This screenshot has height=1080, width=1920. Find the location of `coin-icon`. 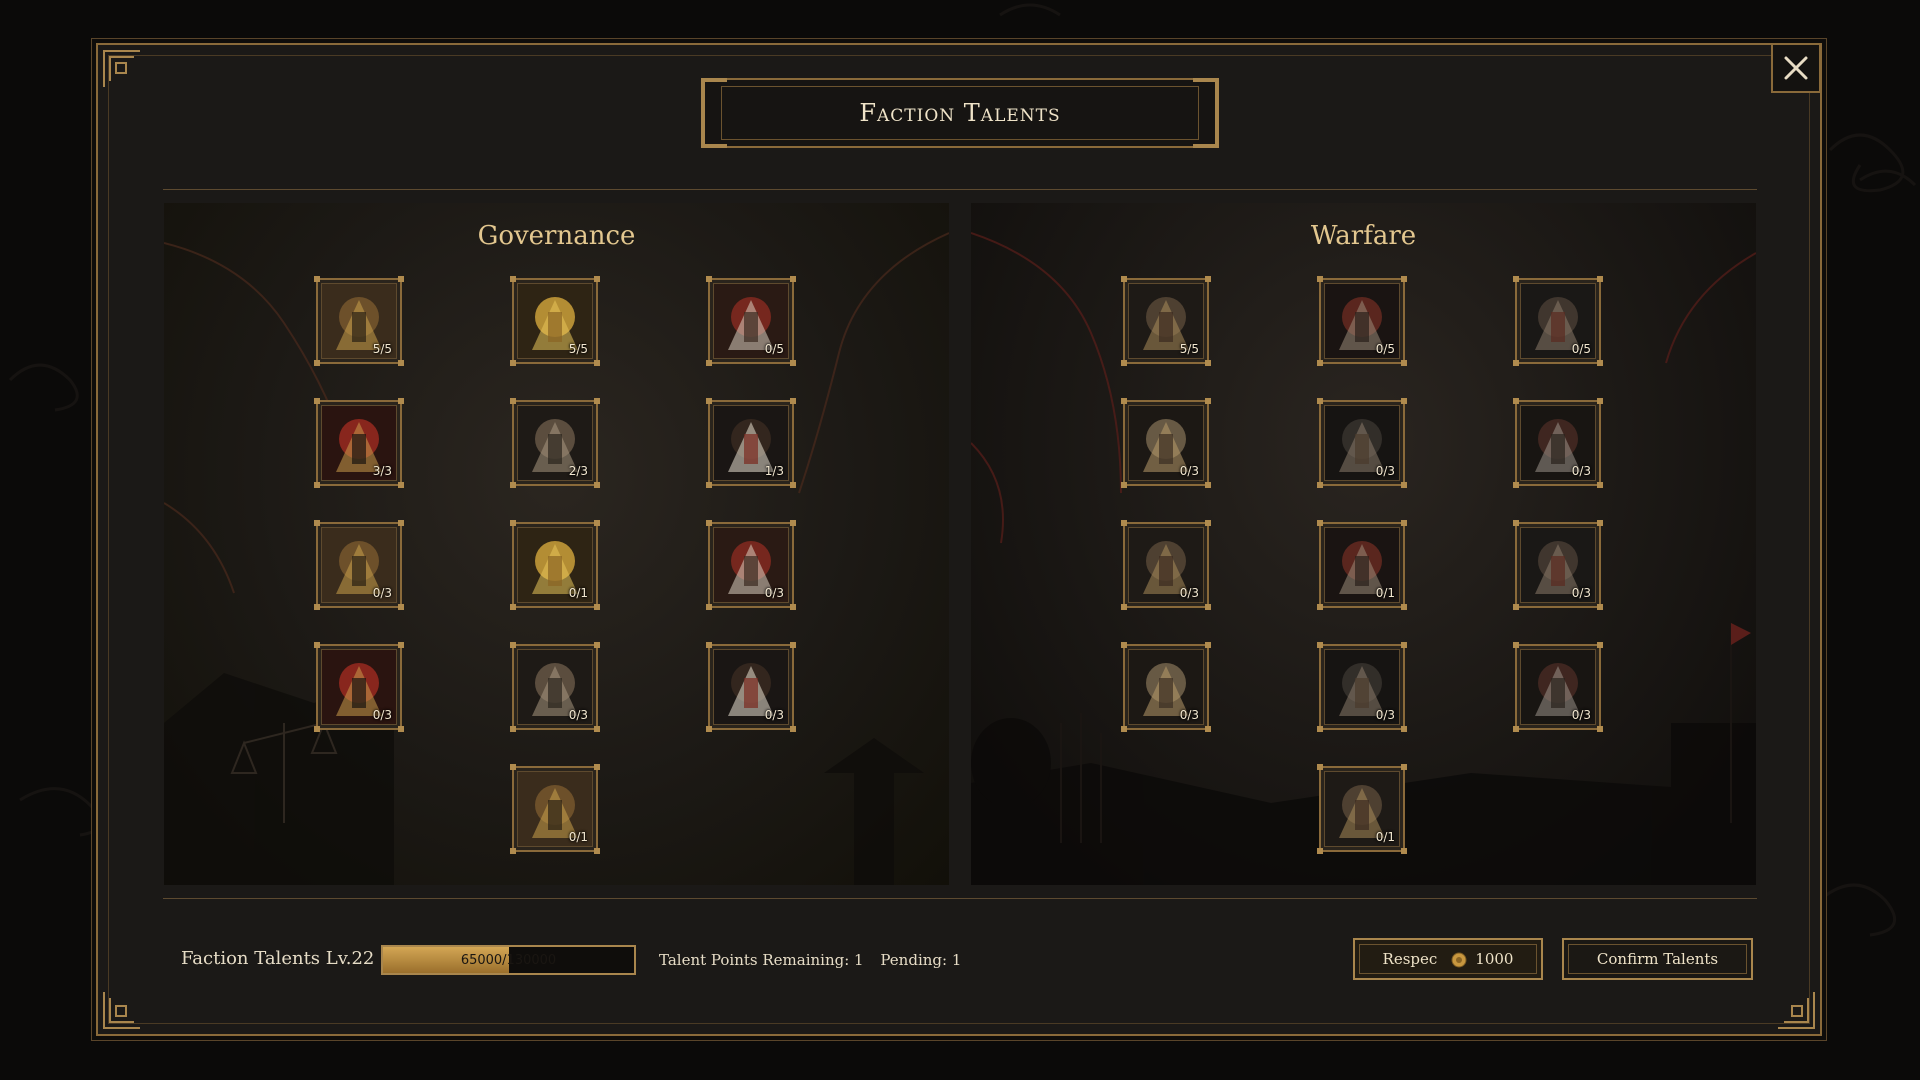

coin-icon is located at coordinates (1459, 960).